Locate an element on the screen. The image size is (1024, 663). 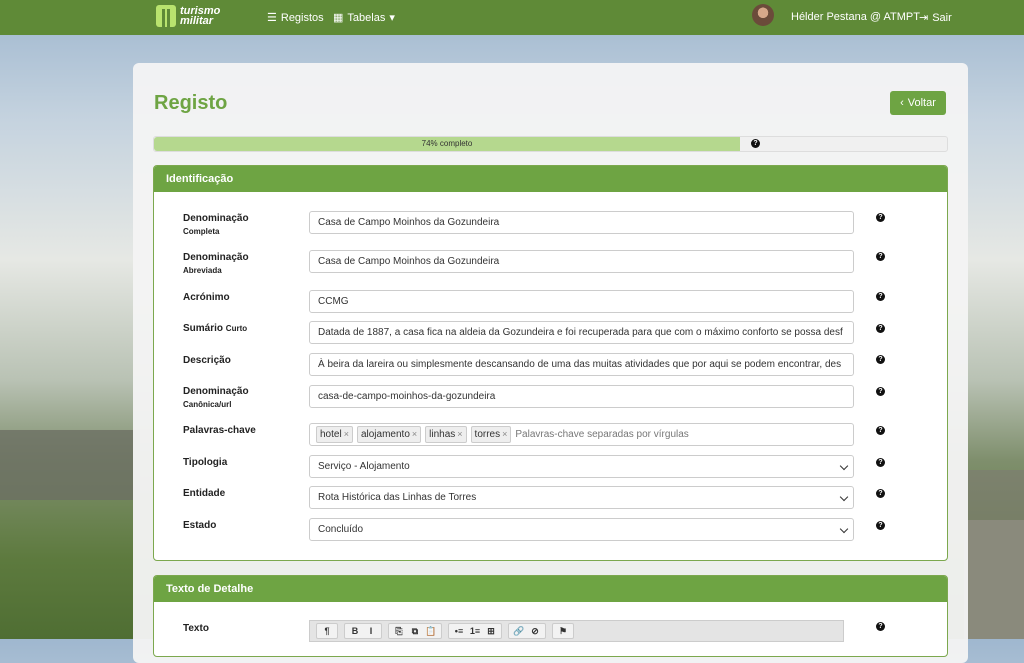
field-label: Sumário Curto is located at coordinates (215, 328).